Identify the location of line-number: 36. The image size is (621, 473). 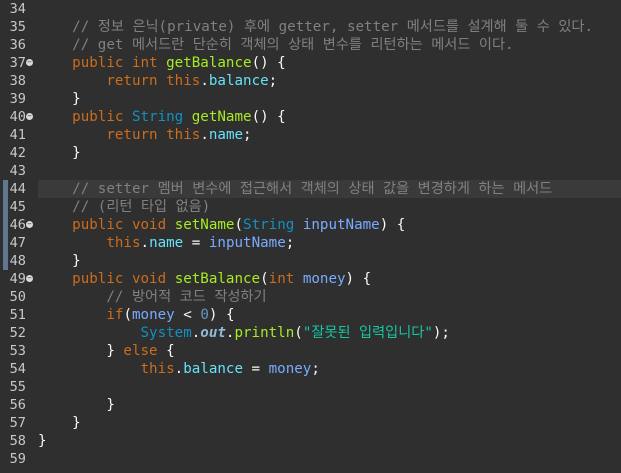
(17, 45).